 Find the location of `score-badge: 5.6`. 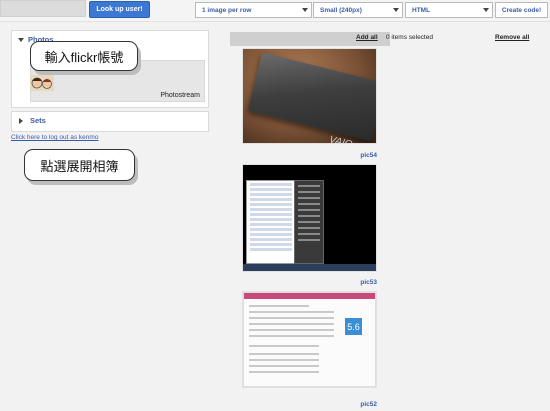

score-badge: 5.6 is located at coordinates (353, 326).